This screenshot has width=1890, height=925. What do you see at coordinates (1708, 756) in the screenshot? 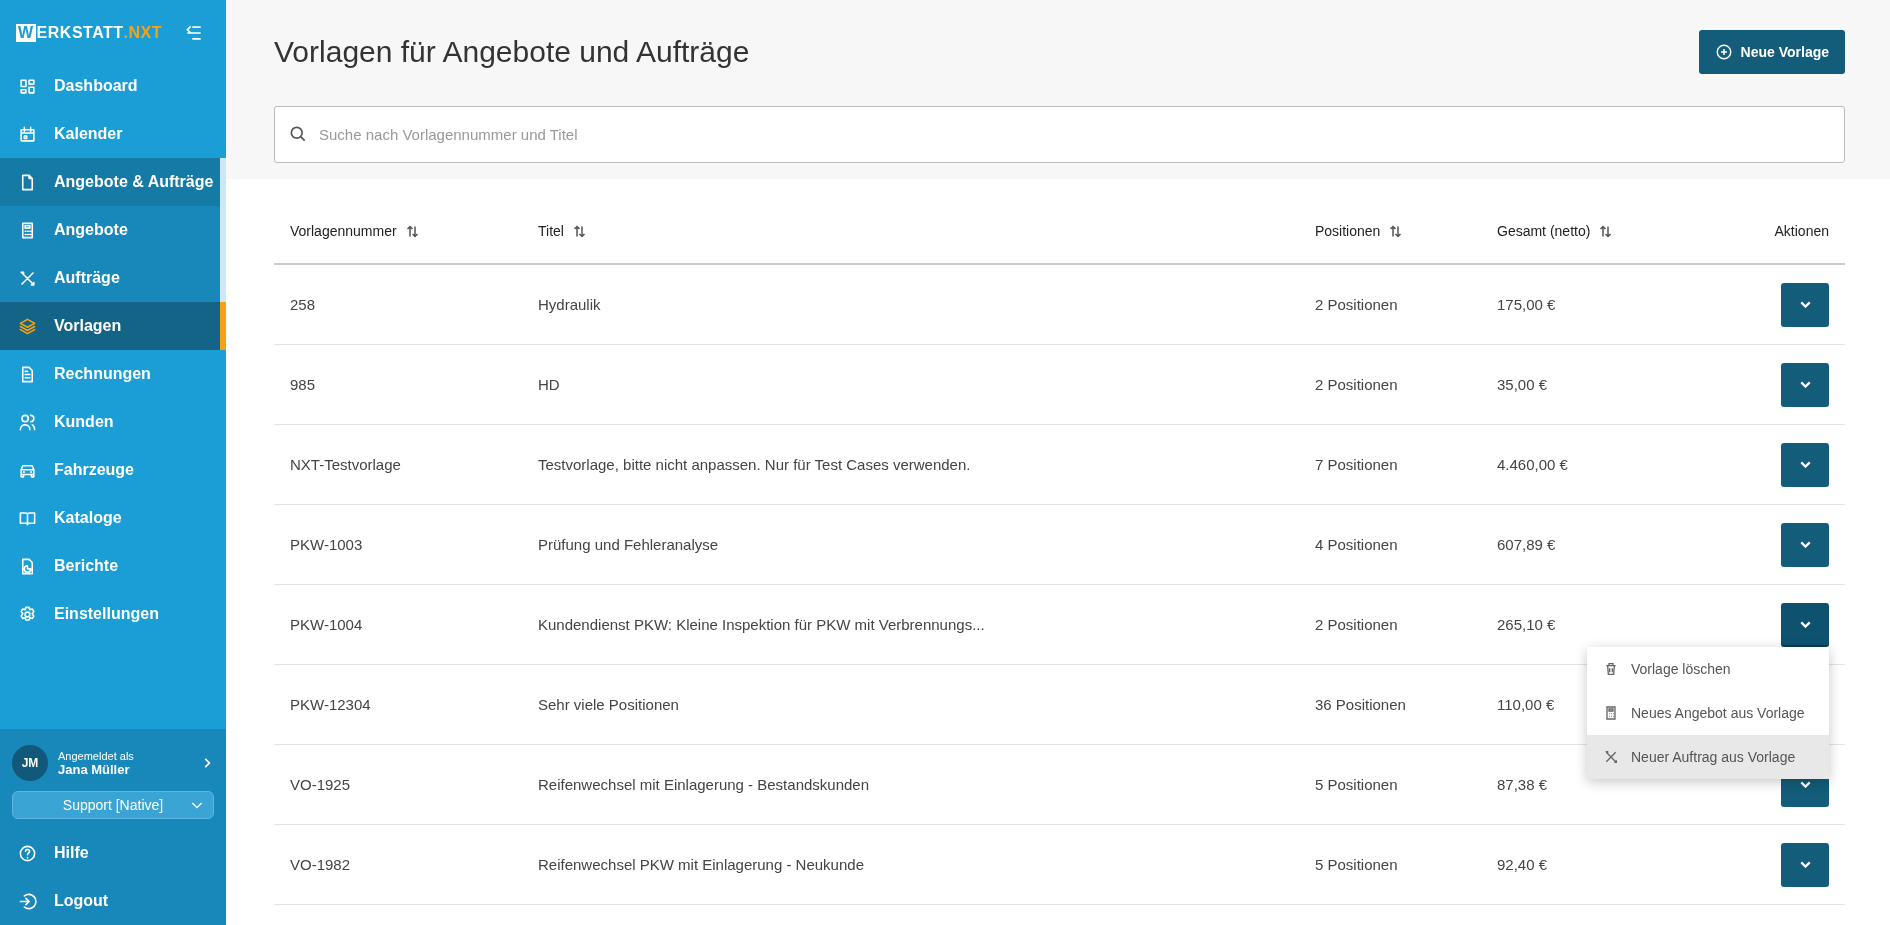
I see `menu-item: Neuer Auftrag aus Vorlage` at bounding box center [1708, 756].